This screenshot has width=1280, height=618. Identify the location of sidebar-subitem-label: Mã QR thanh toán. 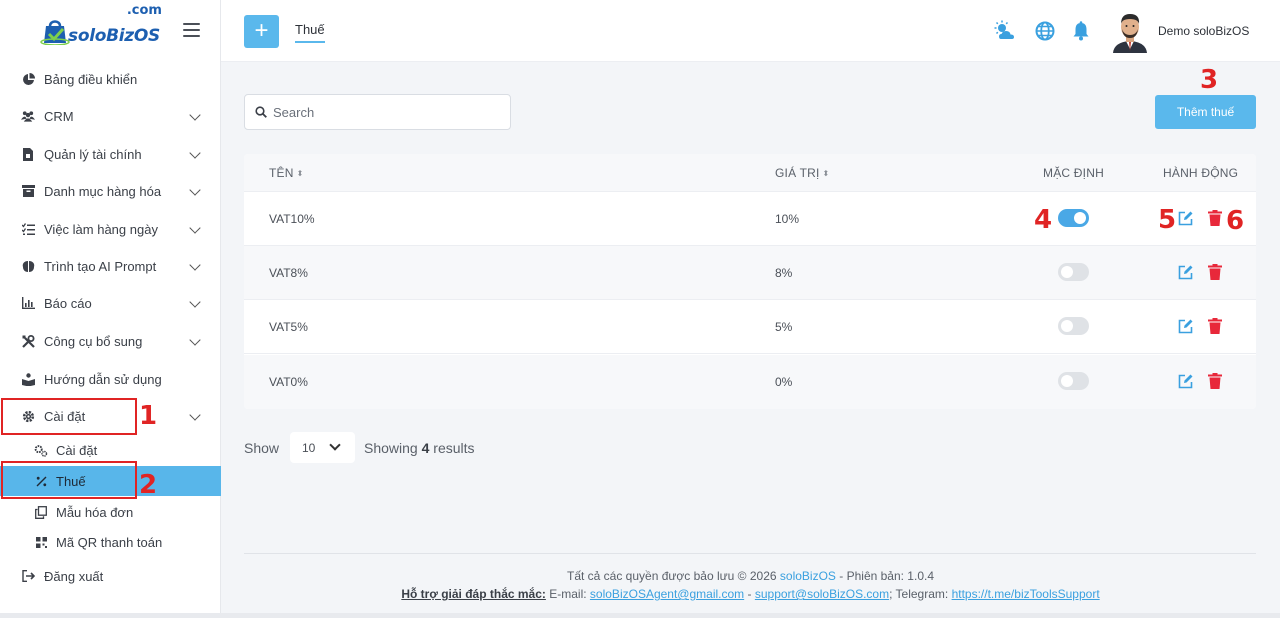
(109, 542).